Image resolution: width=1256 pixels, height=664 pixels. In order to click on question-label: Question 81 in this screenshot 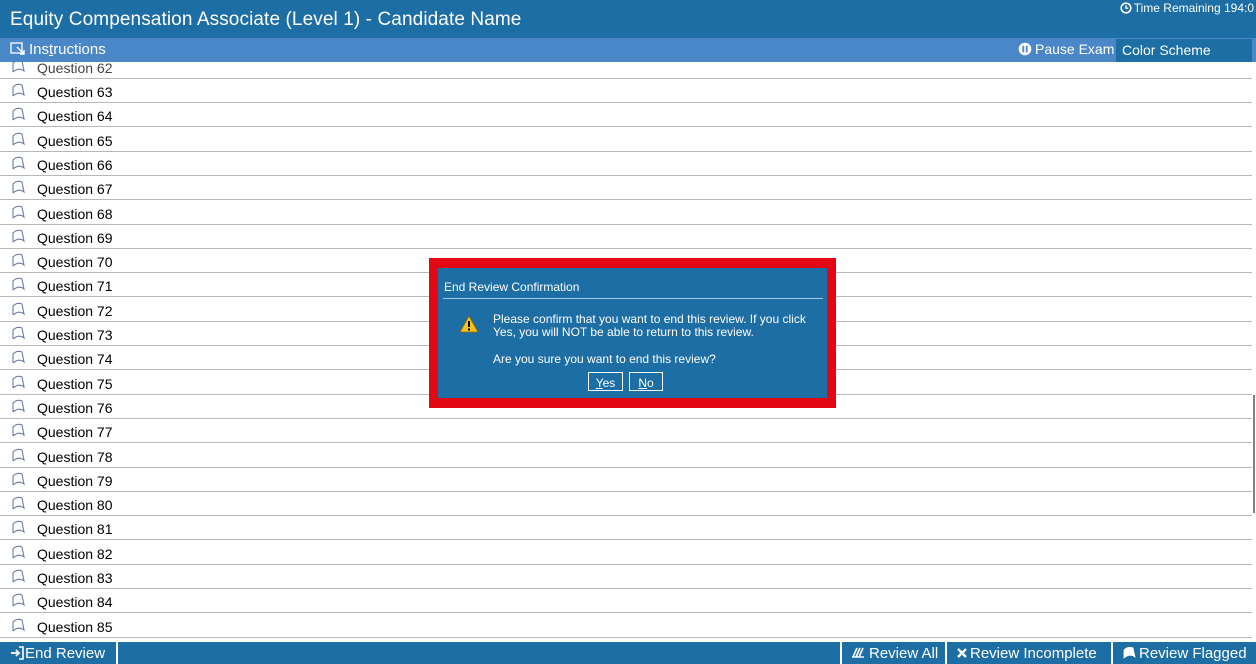, I will do `click(75, 529)`.